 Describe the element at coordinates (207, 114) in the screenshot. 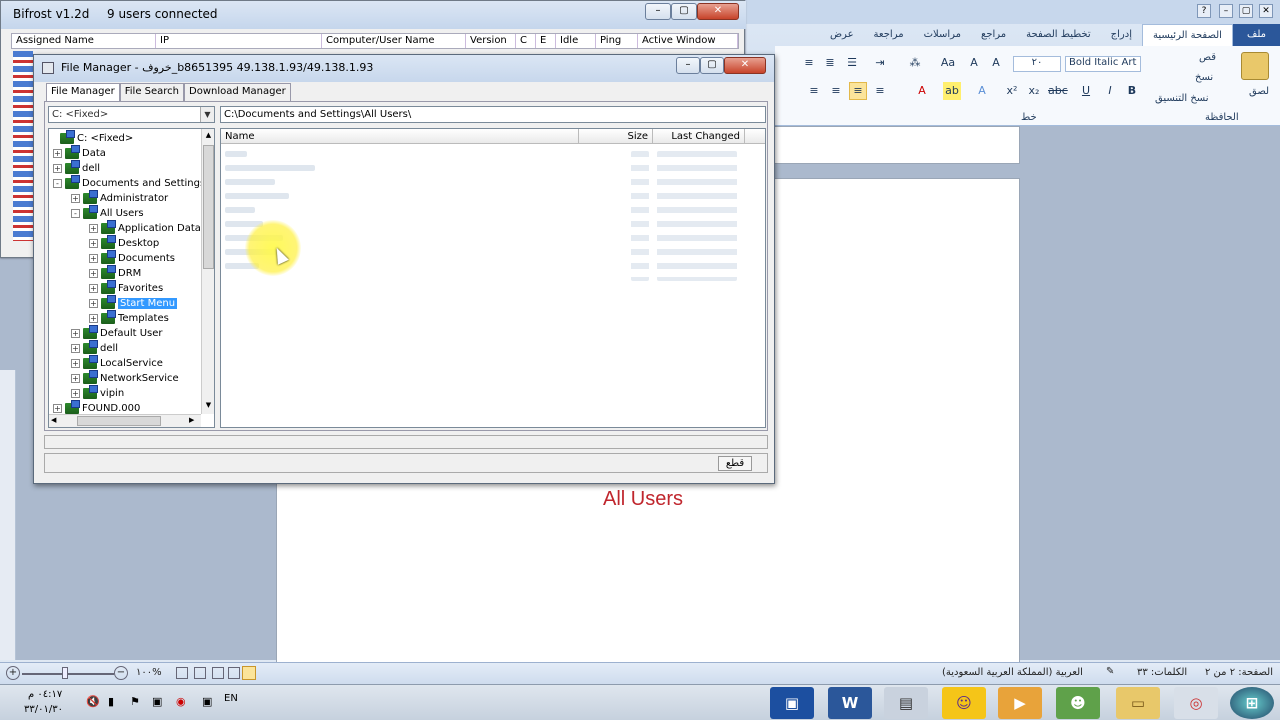

I see `chevron-down-icon: ▼` at that location.